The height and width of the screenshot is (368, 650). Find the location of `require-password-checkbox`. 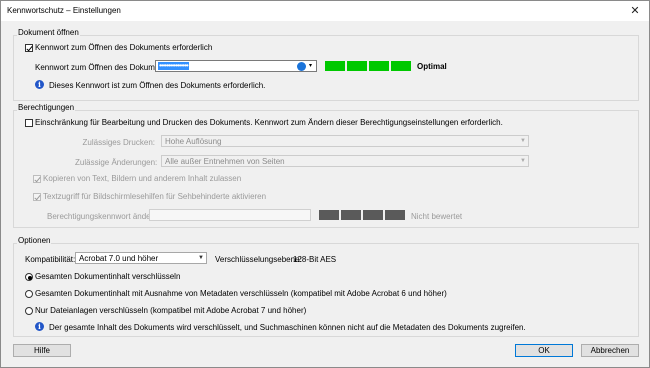

require-password-checkbox is located at coordinates (29, 48).